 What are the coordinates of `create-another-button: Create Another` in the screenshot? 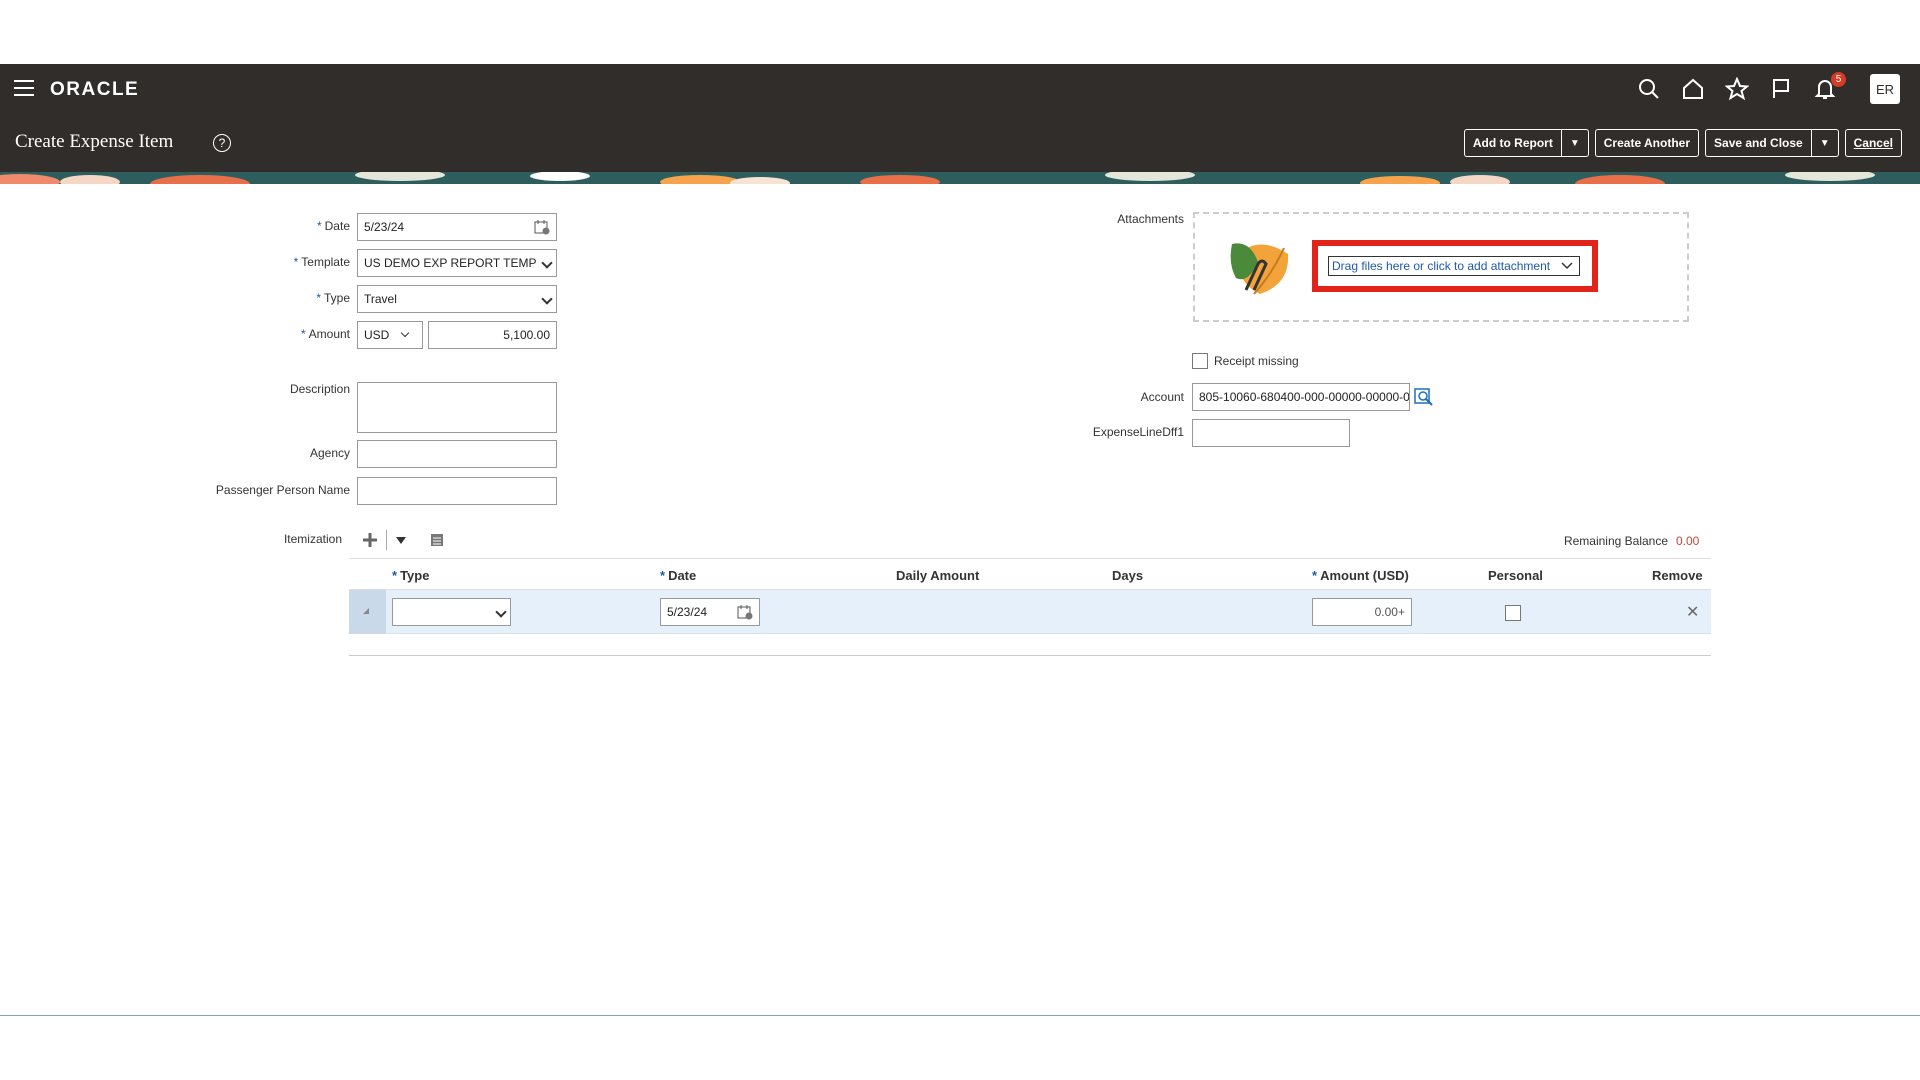 It's located at (1647, 143).